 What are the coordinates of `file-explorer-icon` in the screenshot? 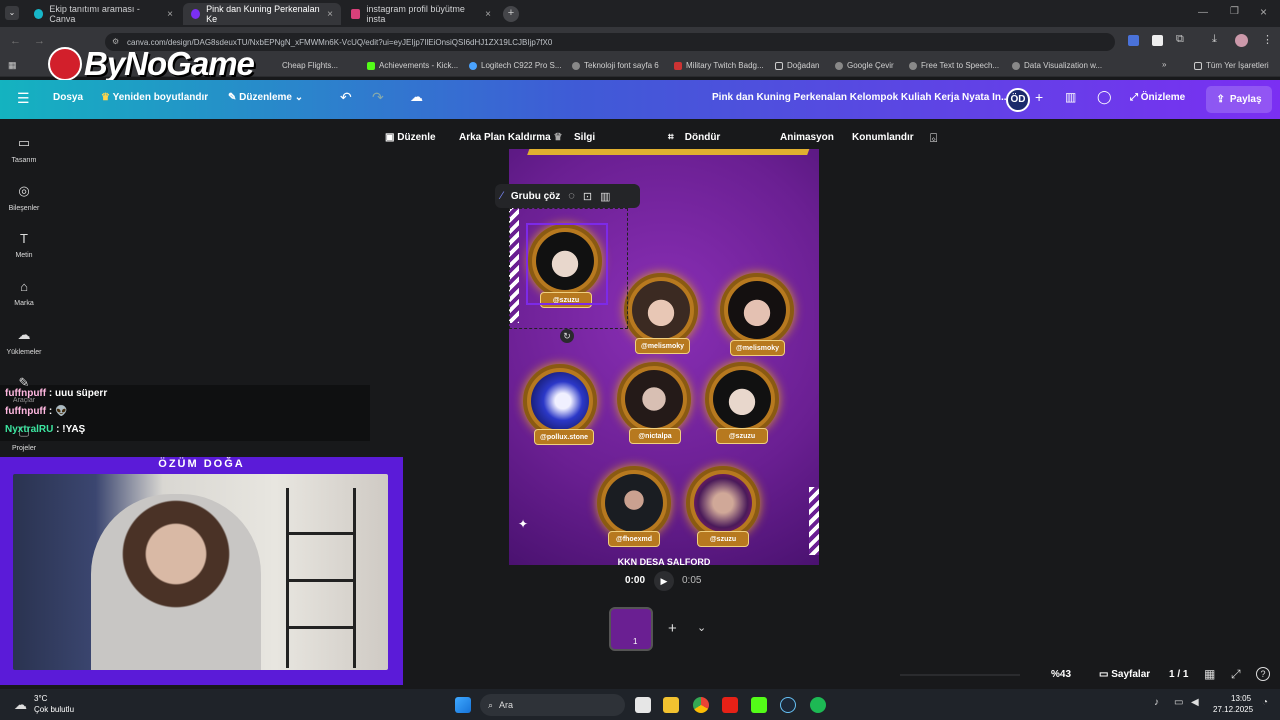 It's located at (671, 705).